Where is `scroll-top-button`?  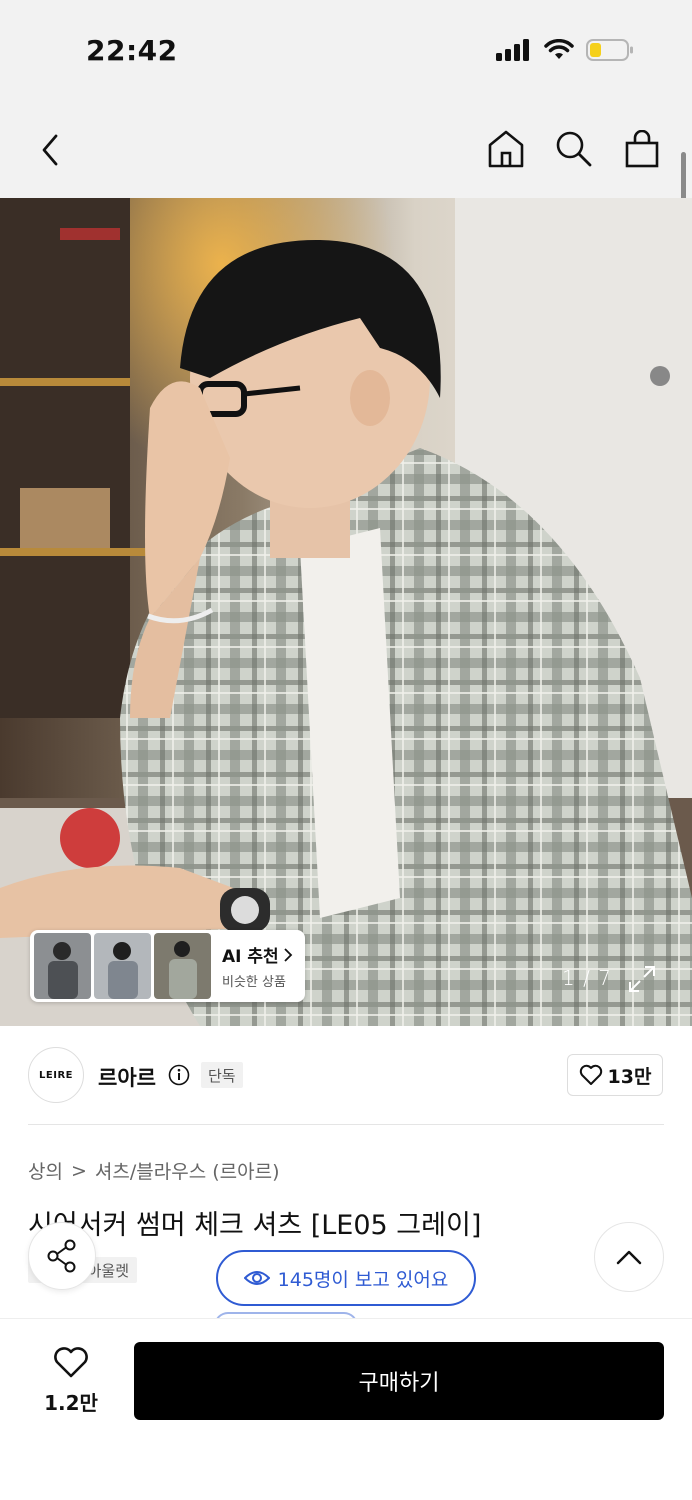 scroll-top-button is located at coordinates (629, 1257).